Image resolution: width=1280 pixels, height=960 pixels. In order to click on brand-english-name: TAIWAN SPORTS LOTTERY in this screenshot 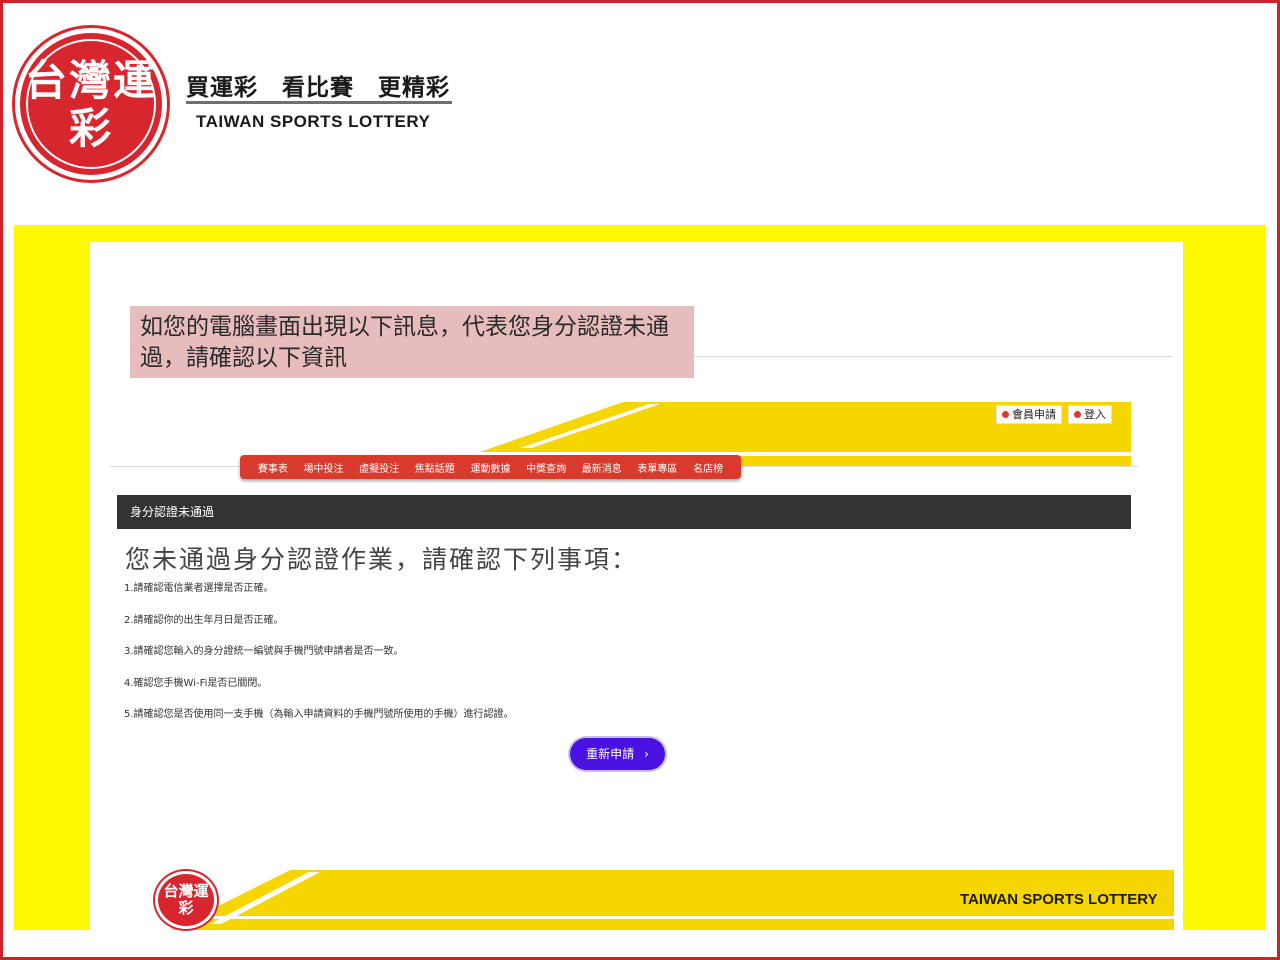, I will do `click(313, 121)`.